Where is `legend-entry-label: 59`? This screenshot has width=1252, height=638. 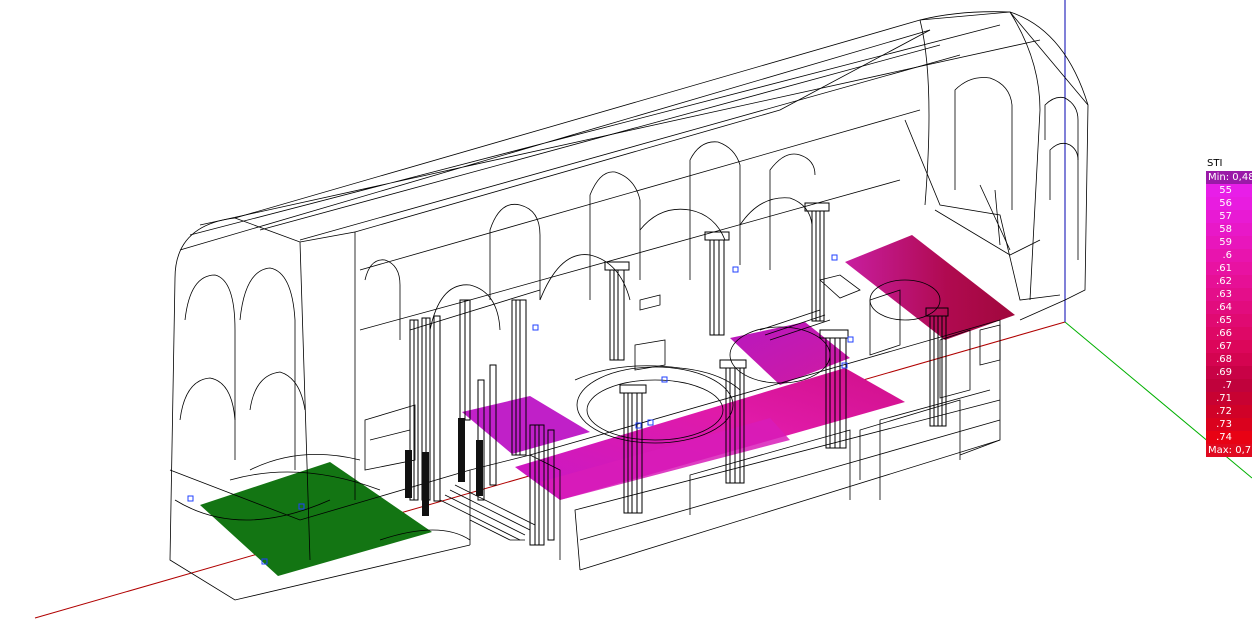 legend-entry-label: 59 is located at coordinates (1225, 242).